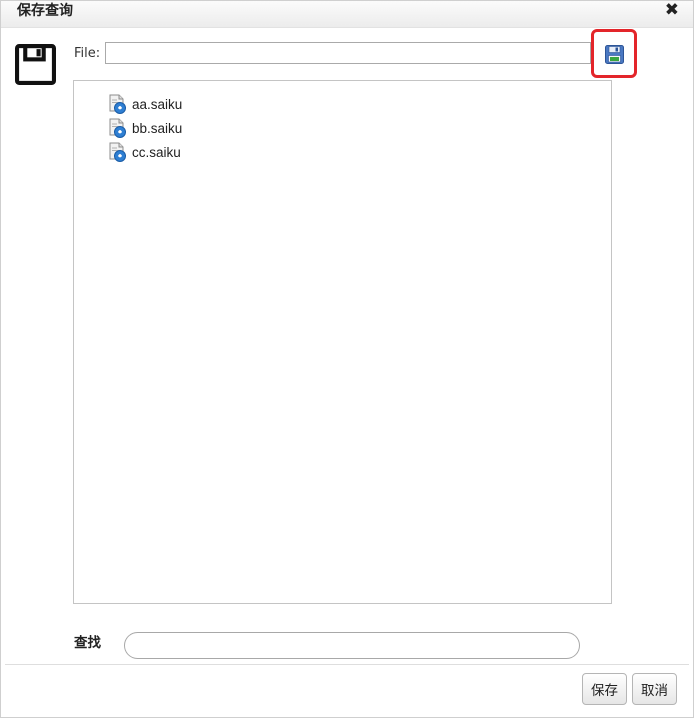  I want to click on cancel-button: 取消, so click(654, 689).